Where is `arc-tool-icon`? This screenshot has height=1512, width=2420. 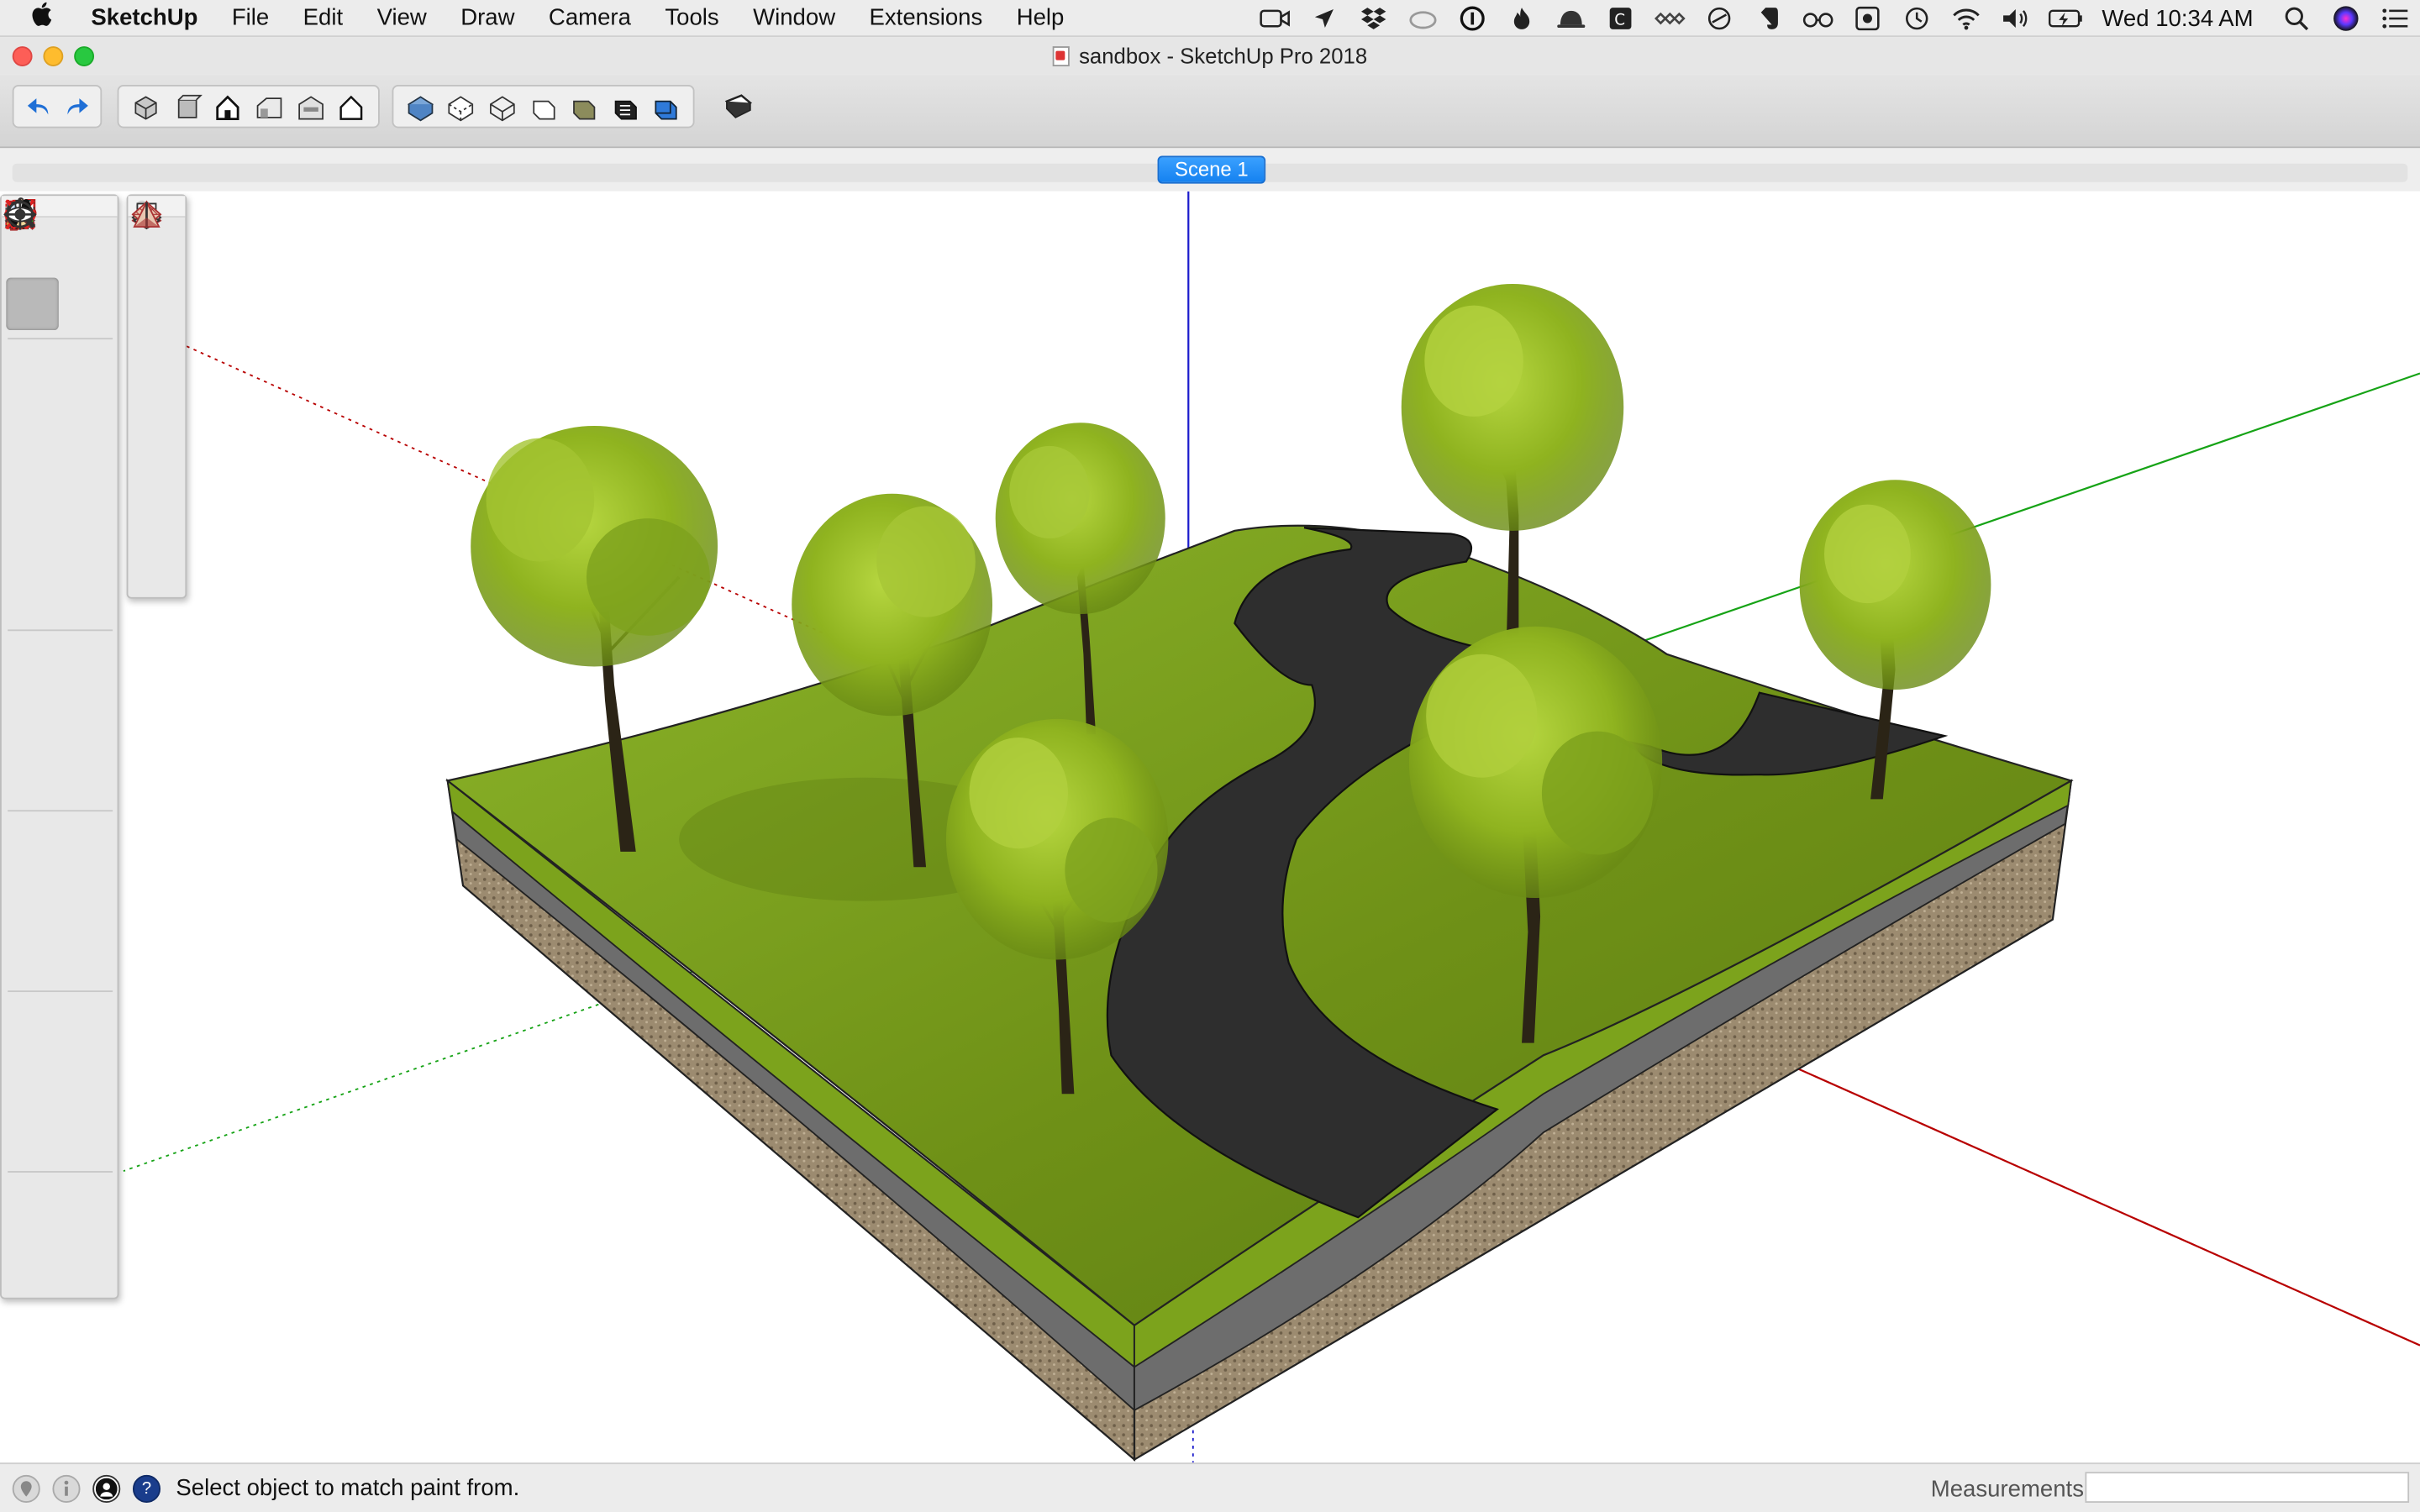 arc-tool-icon is located at coordinates (32, 383).